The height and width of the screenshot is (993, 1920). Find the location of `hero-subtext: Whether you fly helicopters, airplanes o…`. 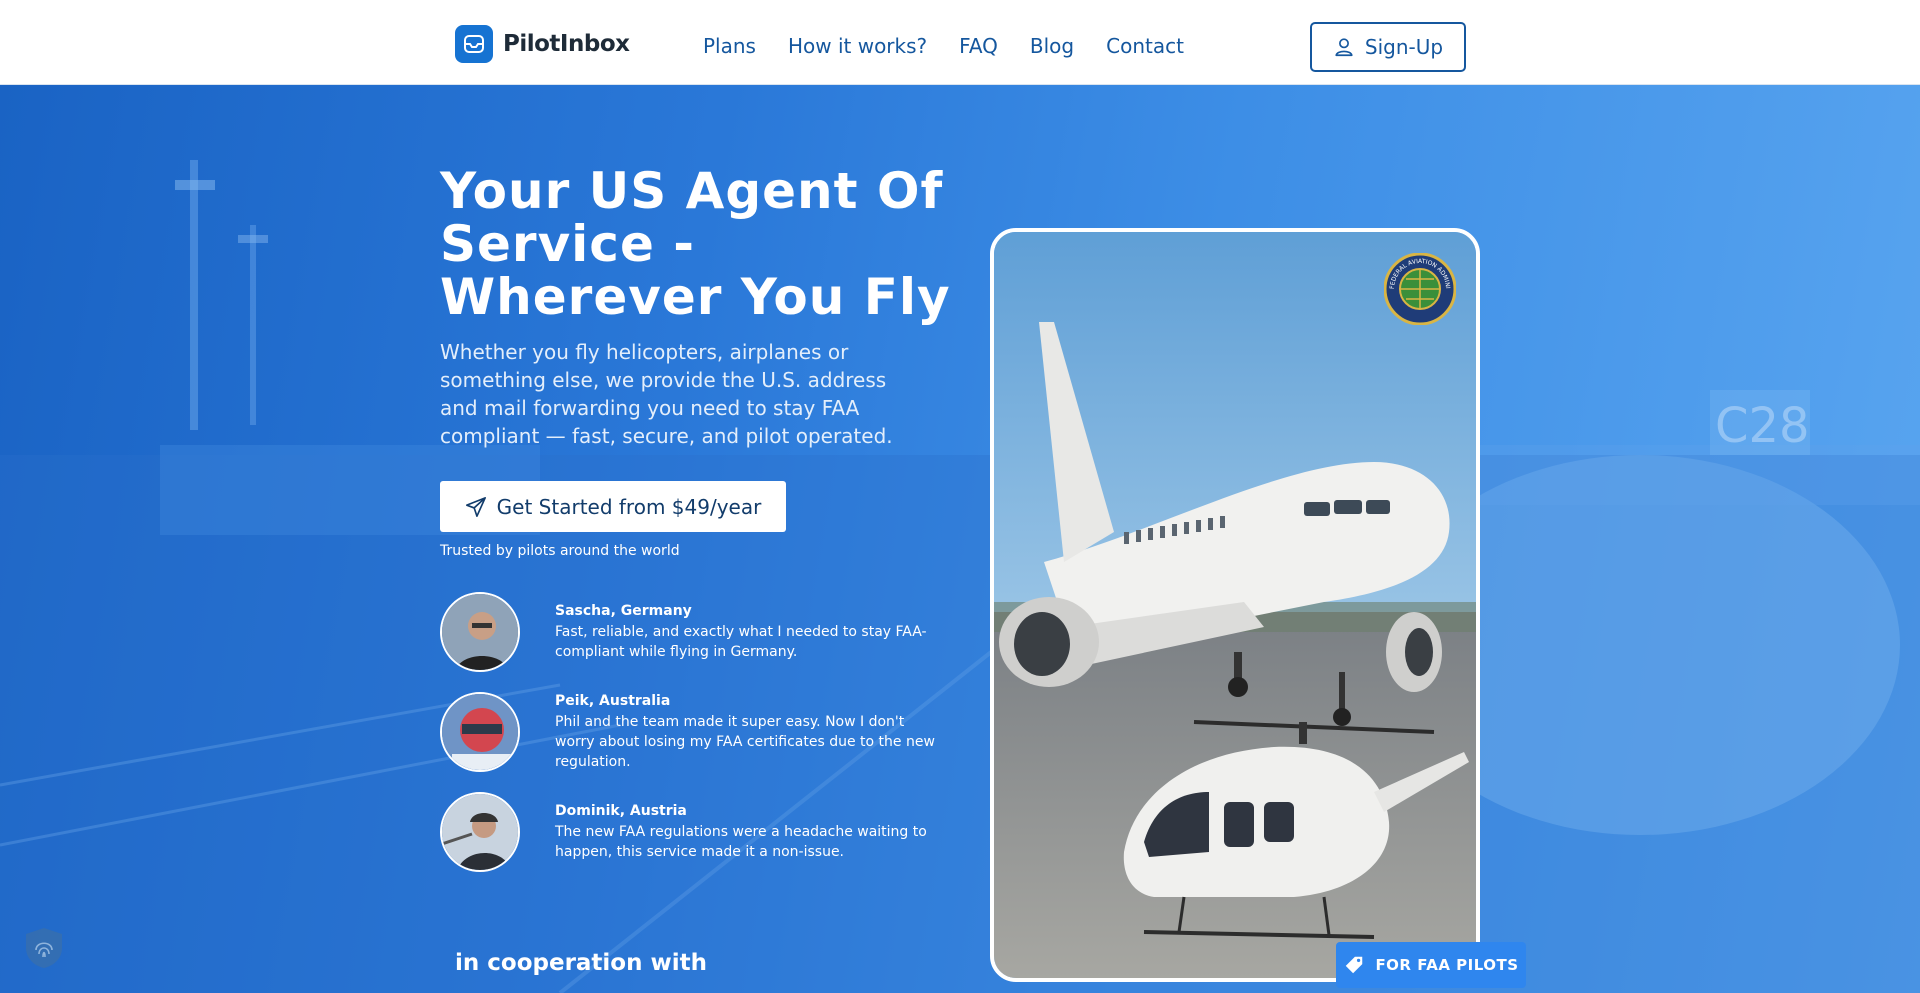

hero-subtext: Whether you fly helicopters, airplanes o… is located at coordinates (666, 394).